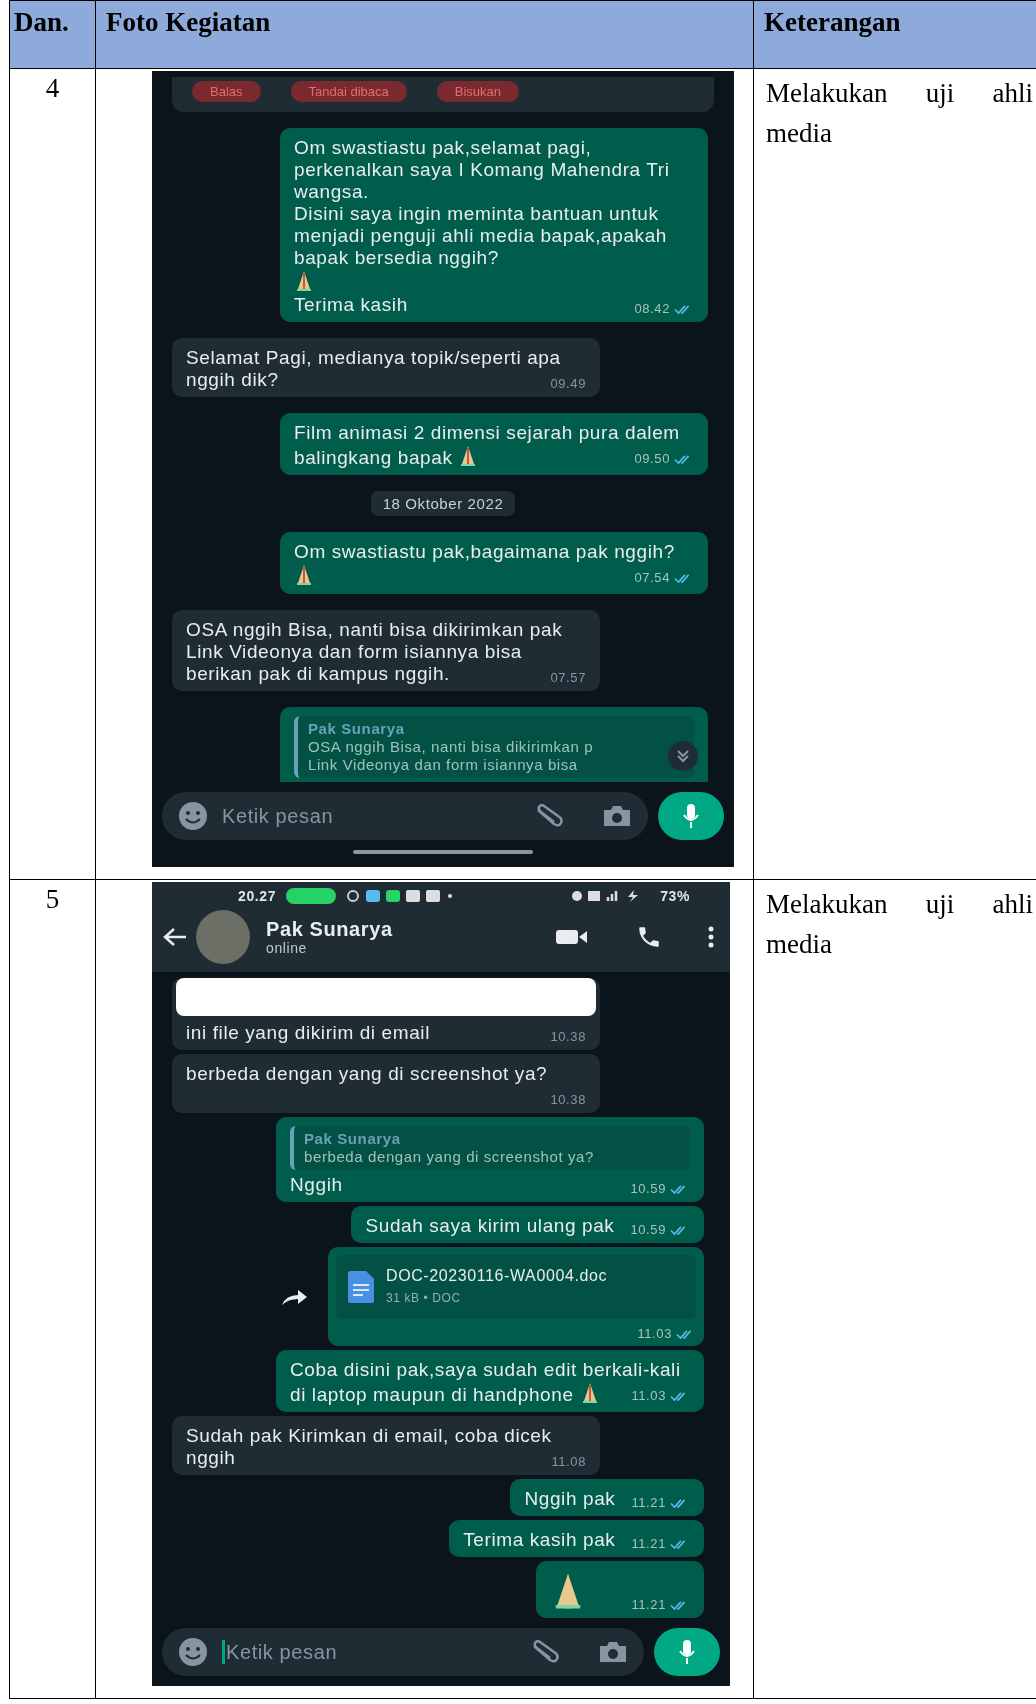  I want to click on received-message: ini file yang dikirim di email 10.38, so click(386, 1014).